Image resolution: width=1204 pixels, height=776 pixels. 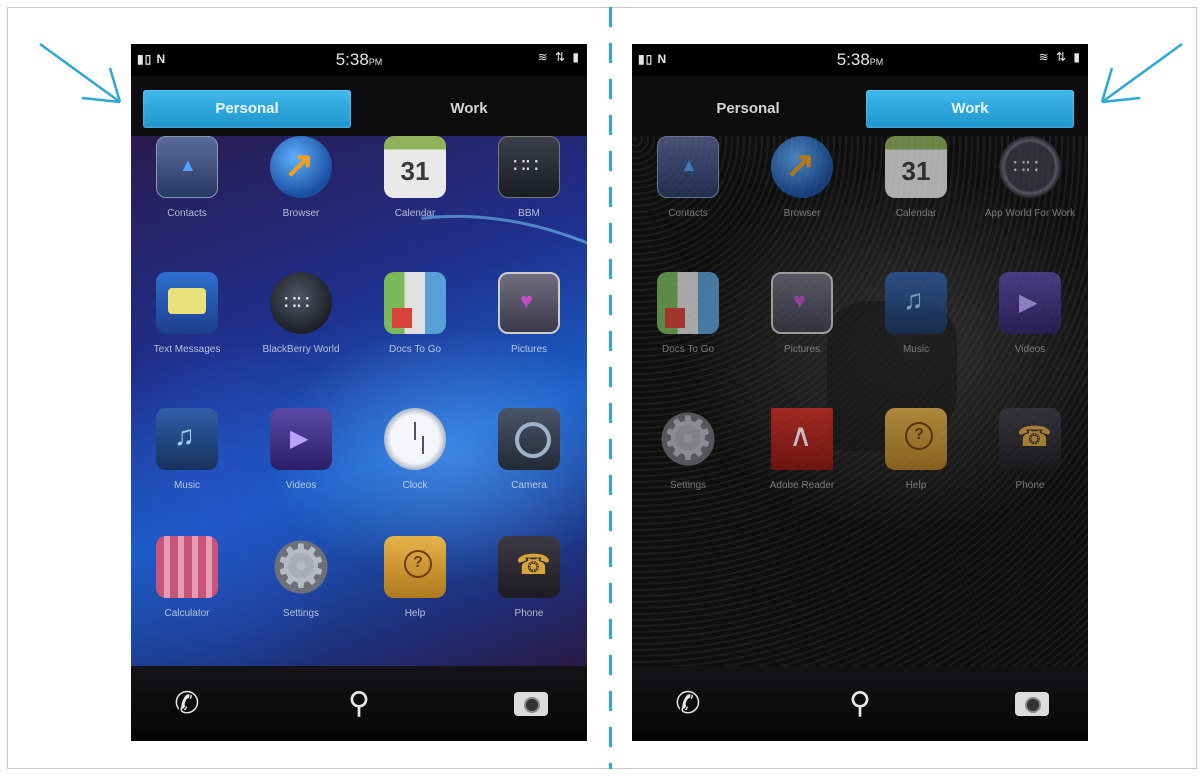 What do you see at coordinates (187, 601) in the screenshot?
I see `app-calculator: Calculator` at bounding box center [187, 601].